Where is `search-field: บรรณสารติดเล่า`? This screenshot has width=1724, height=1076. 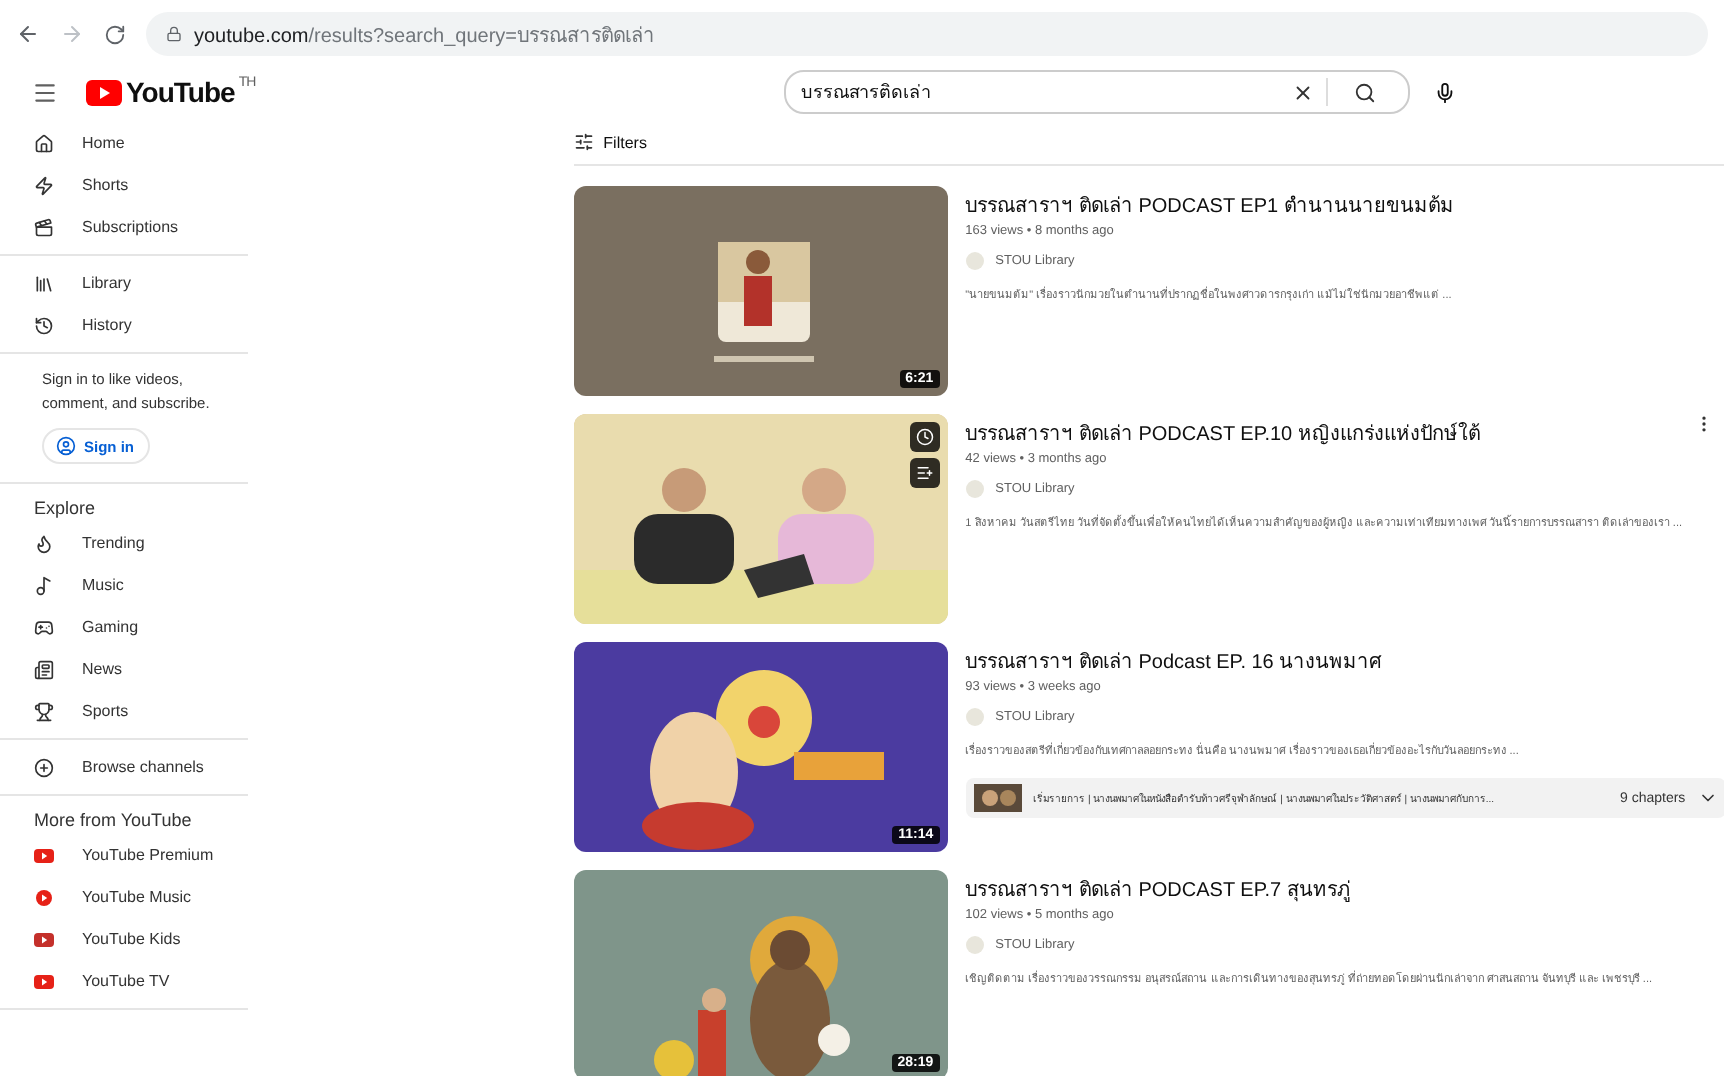 search-field: บรรณสารติดเล่า is located at coordinates (1096, 92).